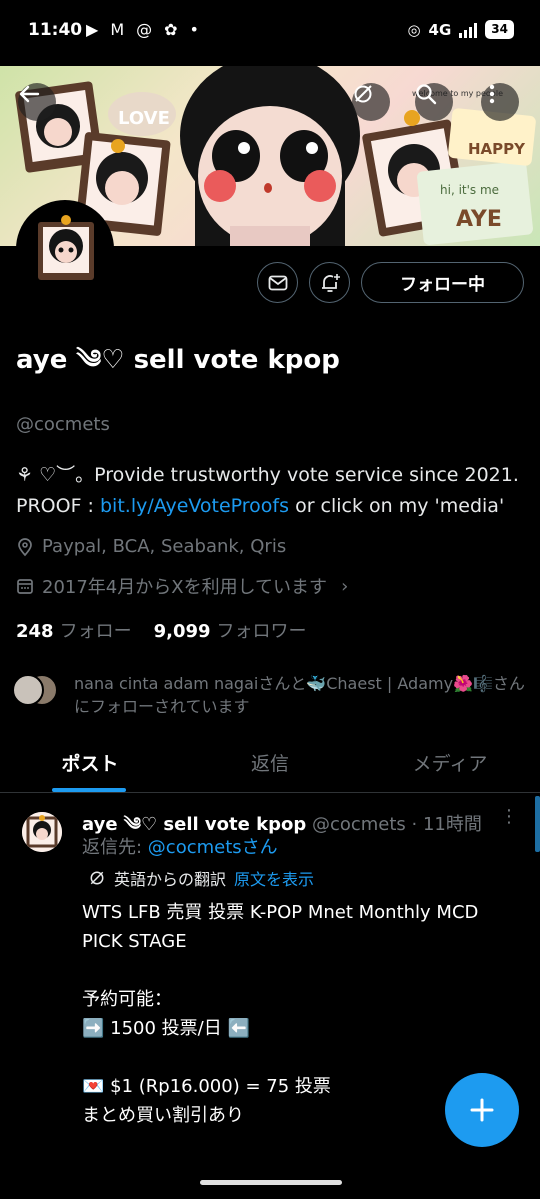  I want to click on translation-line: 英語からの翻訳 原文を表示, so click(201, 878).